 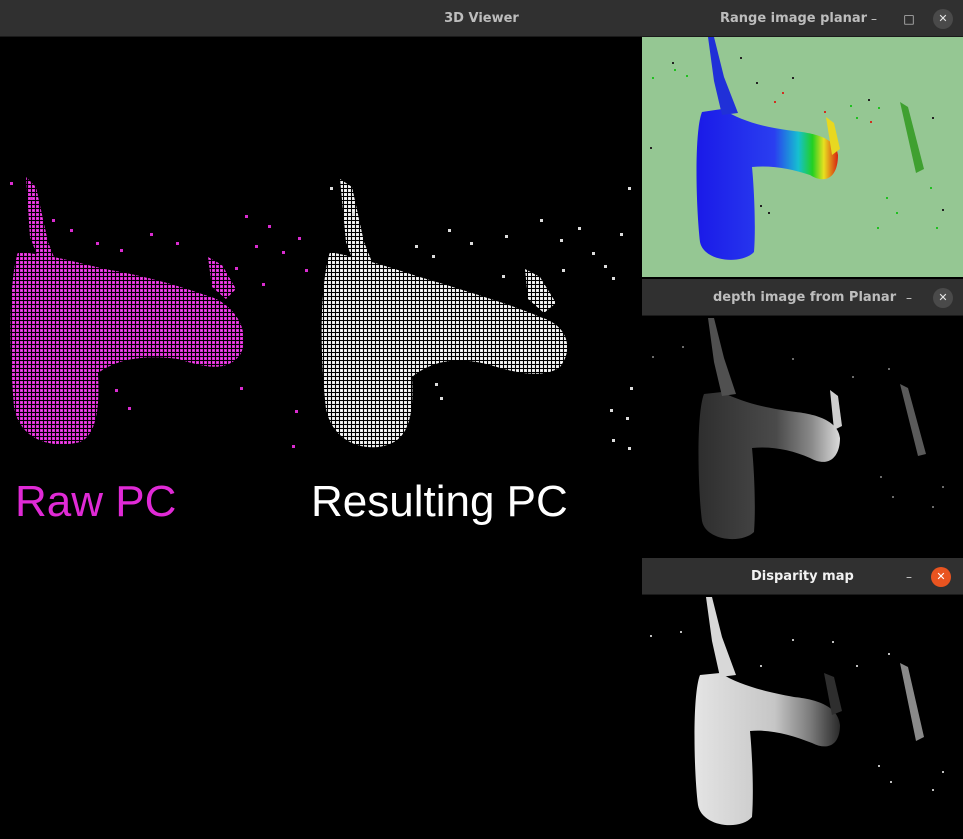 What do you see at coordinates (794, 18) in the screenshot?
I see `range-image-title: Range image planar` at bounding box center [794, 18].